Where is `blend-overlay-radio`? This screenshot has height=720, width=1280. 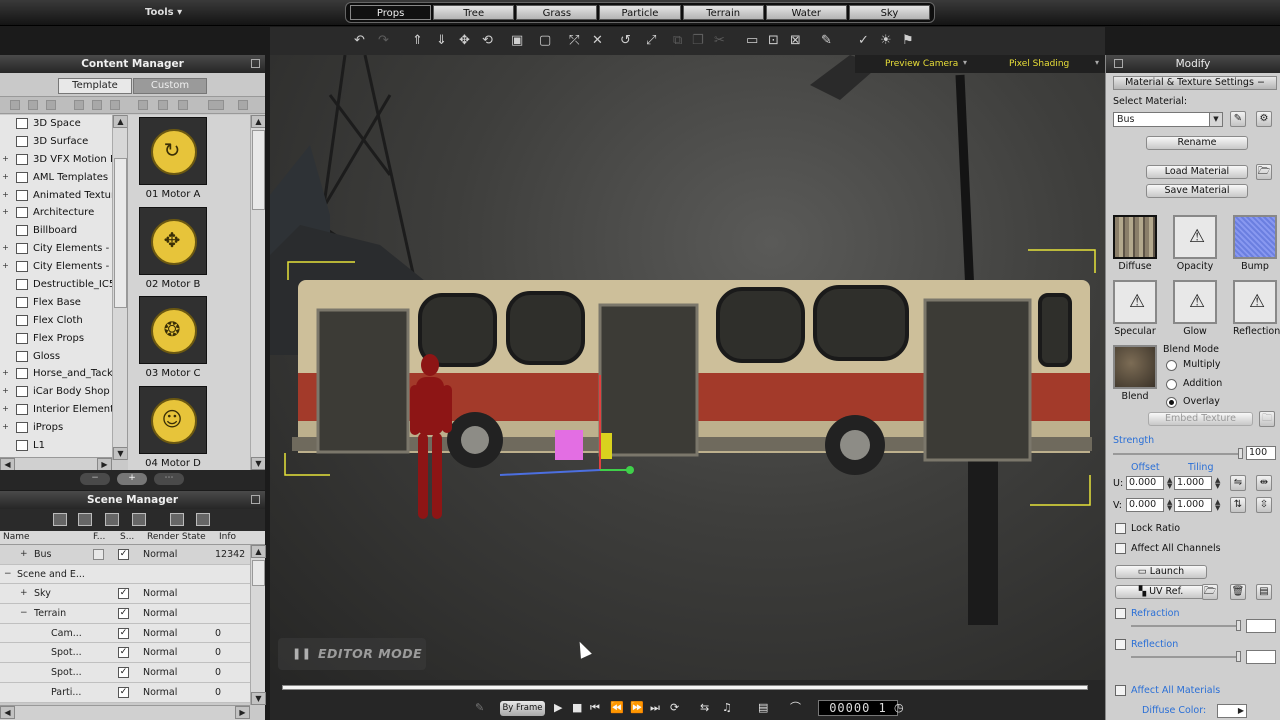
blend-overlay-radio is located at coordinates (1171, 402).